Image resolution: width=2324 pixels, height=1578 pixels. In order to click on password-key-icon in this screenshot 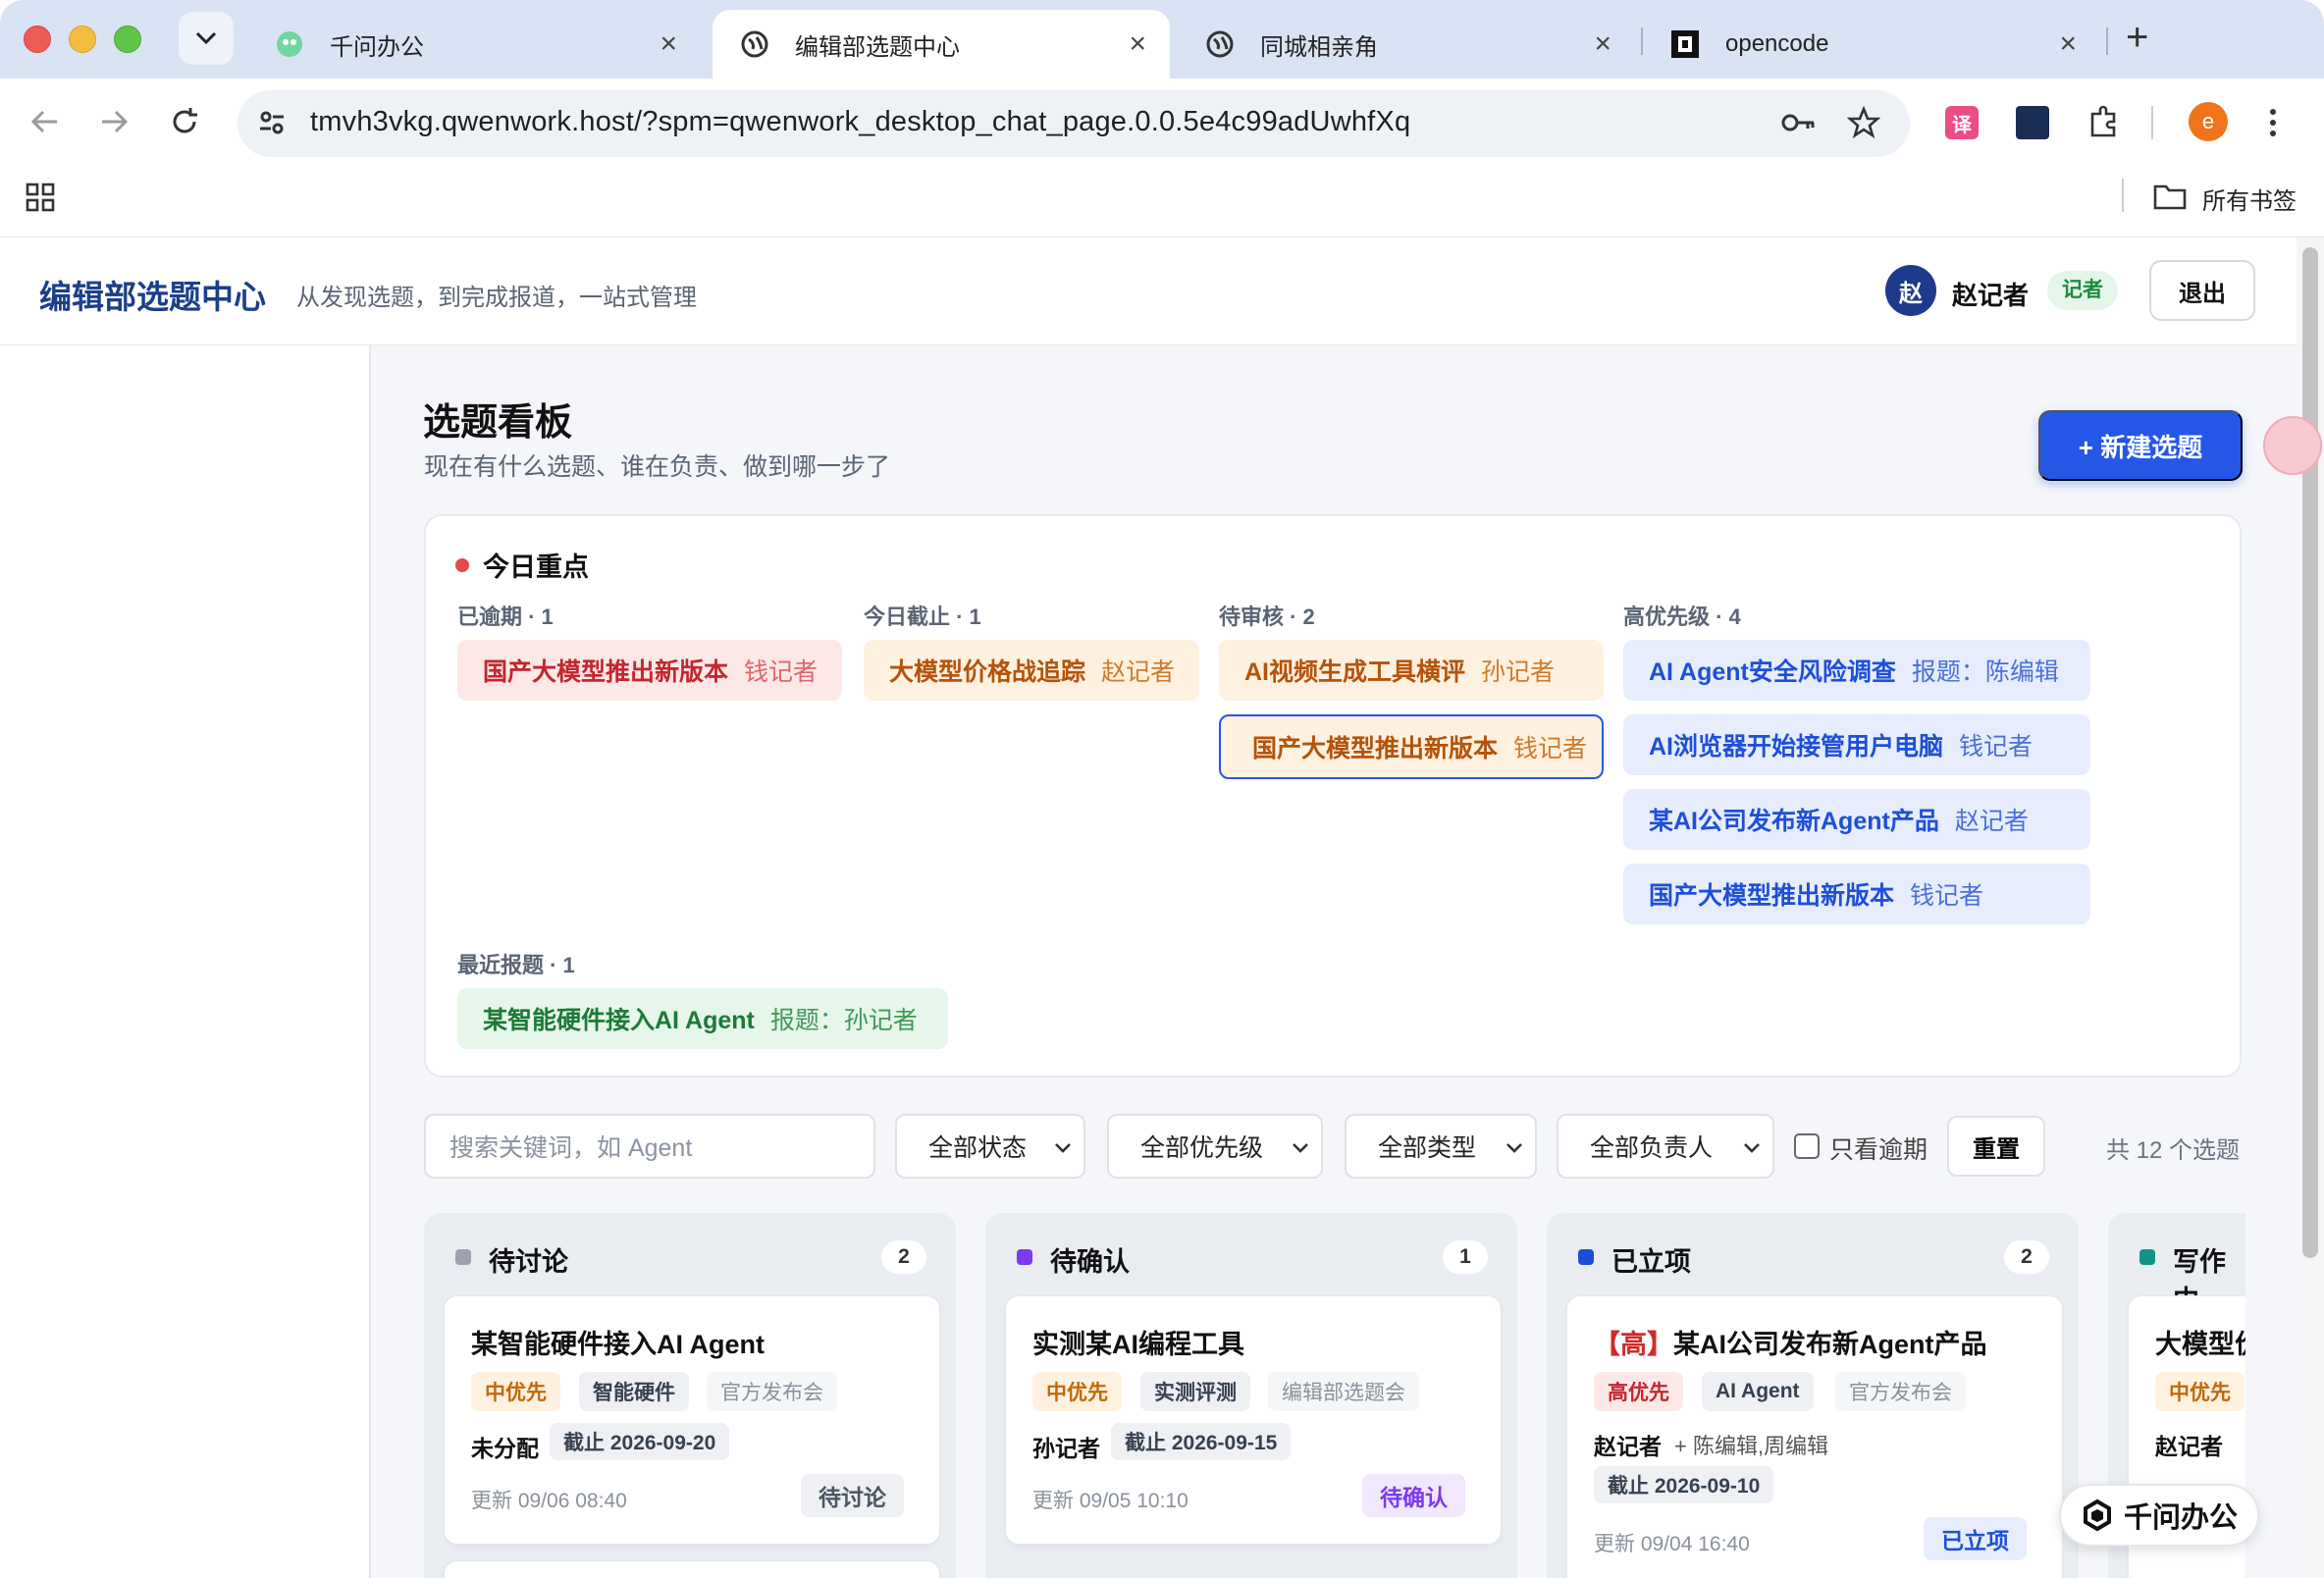, I will do `click(1799, 123)`.